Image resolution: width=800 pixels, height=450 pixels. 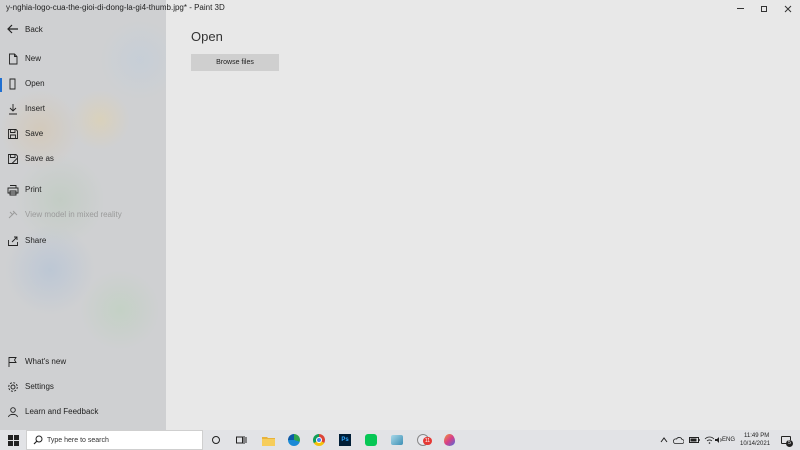 I want to click on maximize-button, so click(x=764, y=8).